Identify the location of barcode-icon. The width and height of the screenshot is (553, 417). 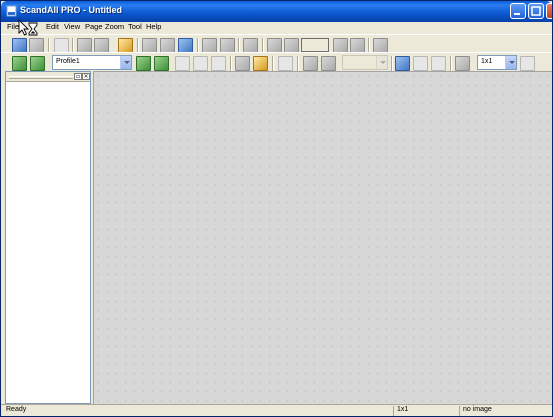
(260, 63).